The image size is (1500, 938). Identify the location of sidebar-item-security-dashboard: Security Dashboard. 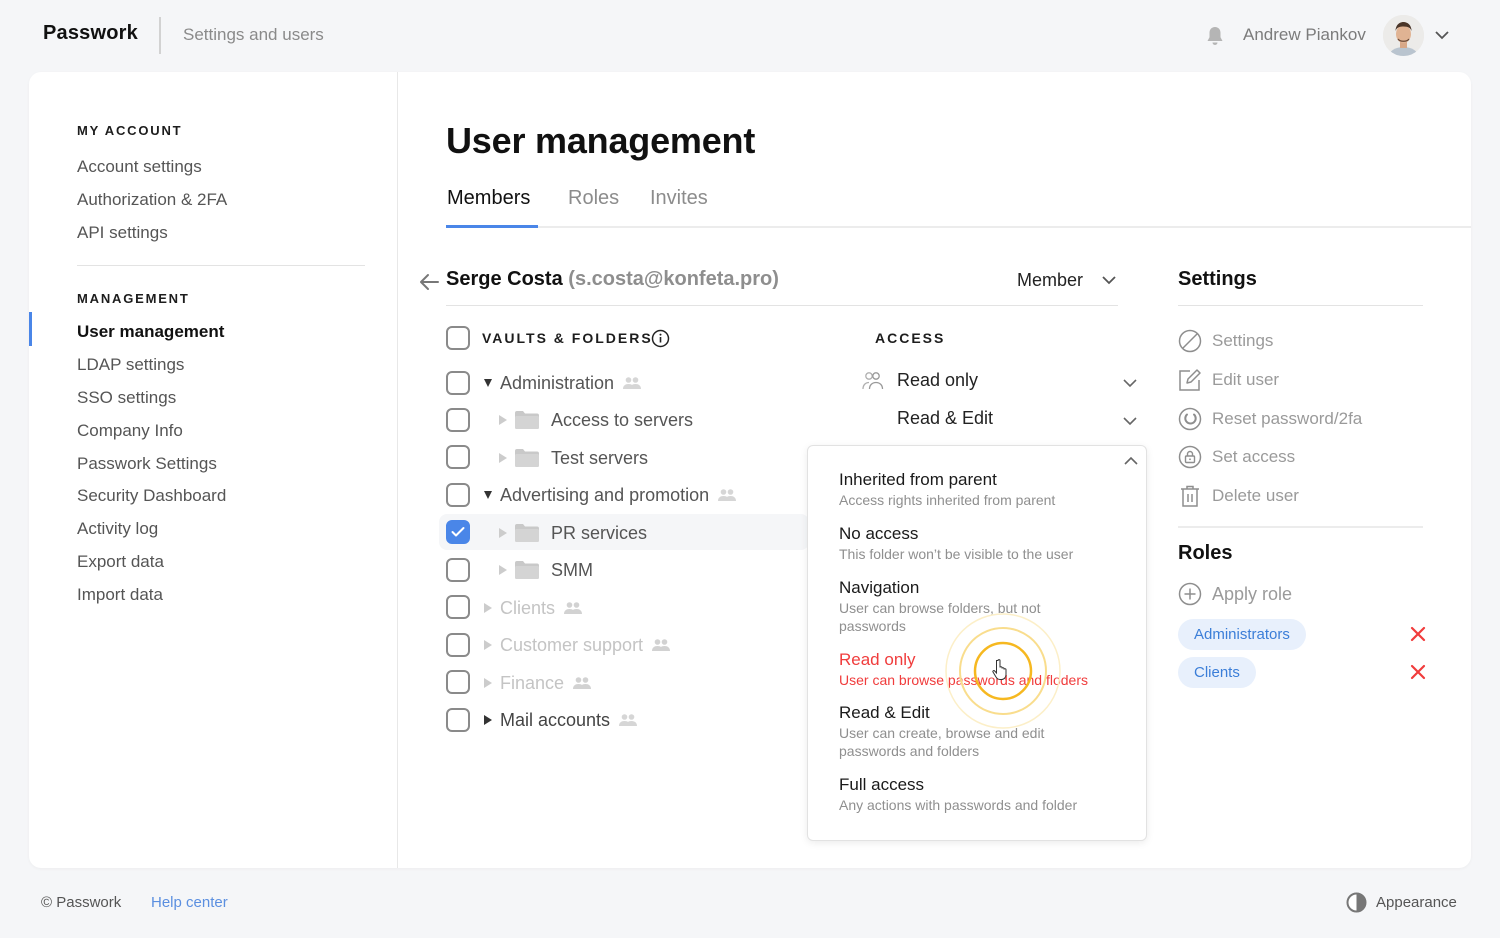
(151, 496).